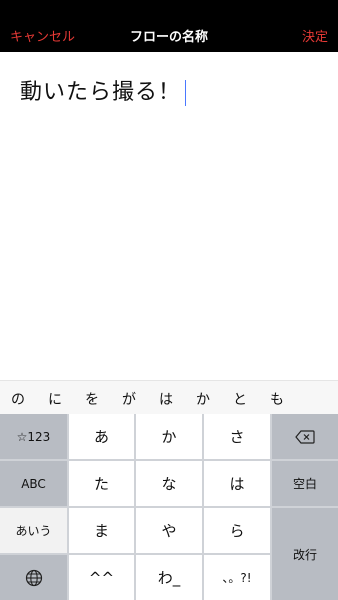 This screenshot has width=338, height=600. Describe the element at coordinates (237, 577) in the screenshot. I see `key-punctuation: 、。?!` at that location.